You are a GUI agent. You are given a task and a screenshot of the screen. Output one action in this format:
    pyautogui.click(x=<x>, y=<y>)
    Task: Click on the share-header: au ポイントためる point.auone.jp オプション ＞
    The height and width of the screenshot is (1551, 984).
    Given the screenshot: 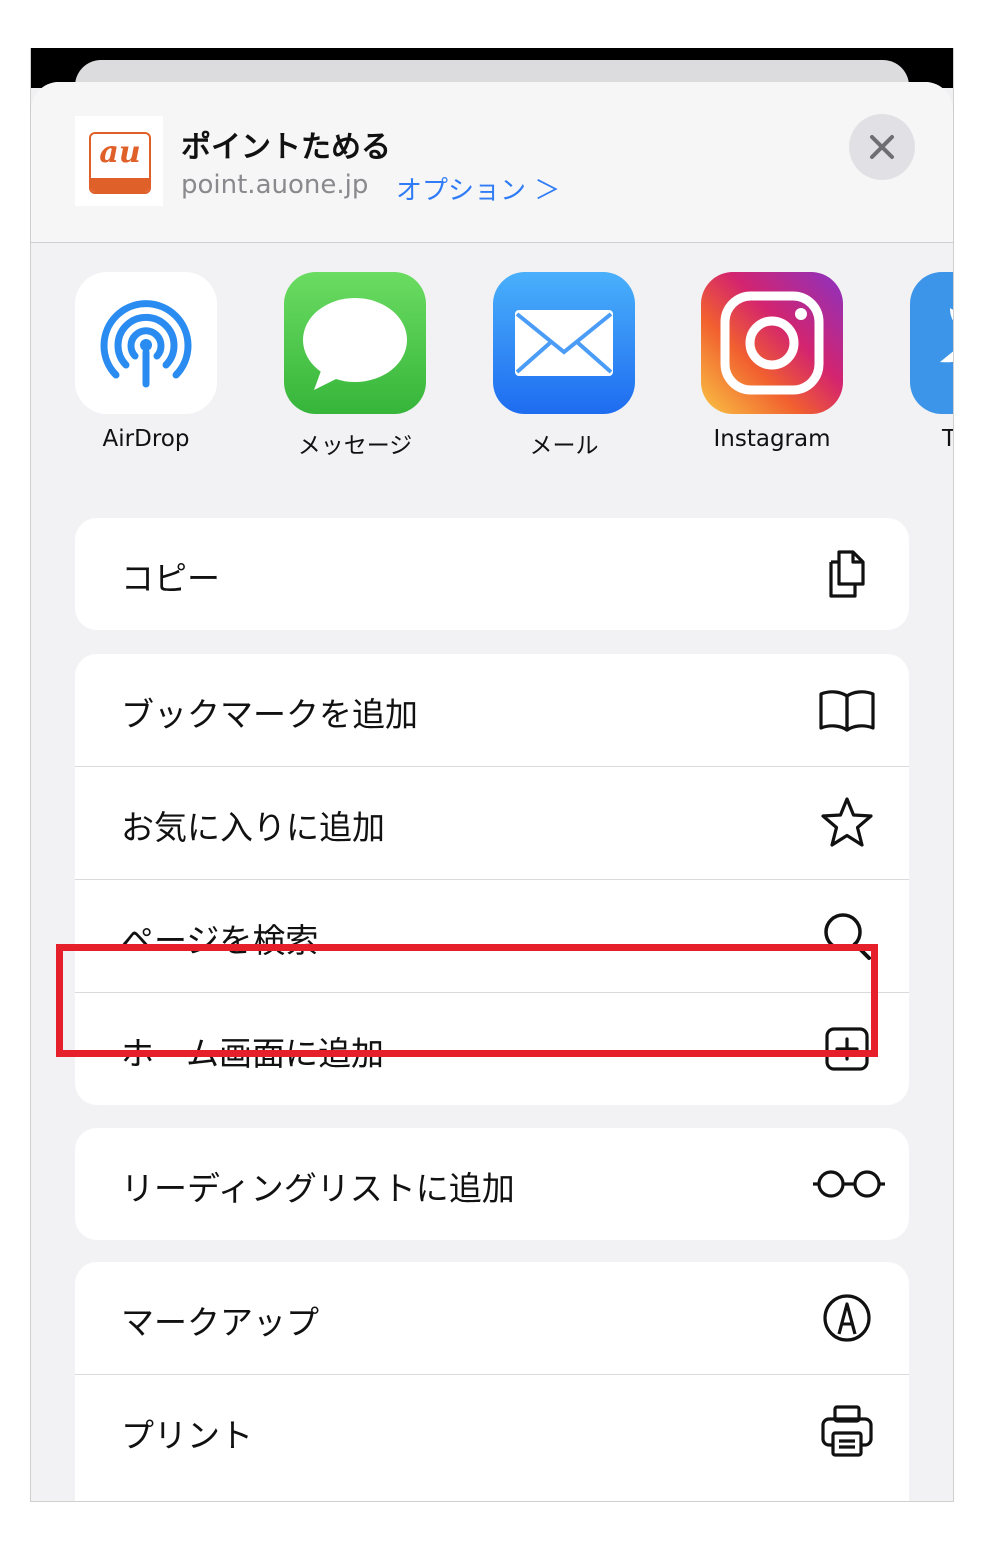 What is the action you would take?
    pyautogui.click(x=492, y=162)
    